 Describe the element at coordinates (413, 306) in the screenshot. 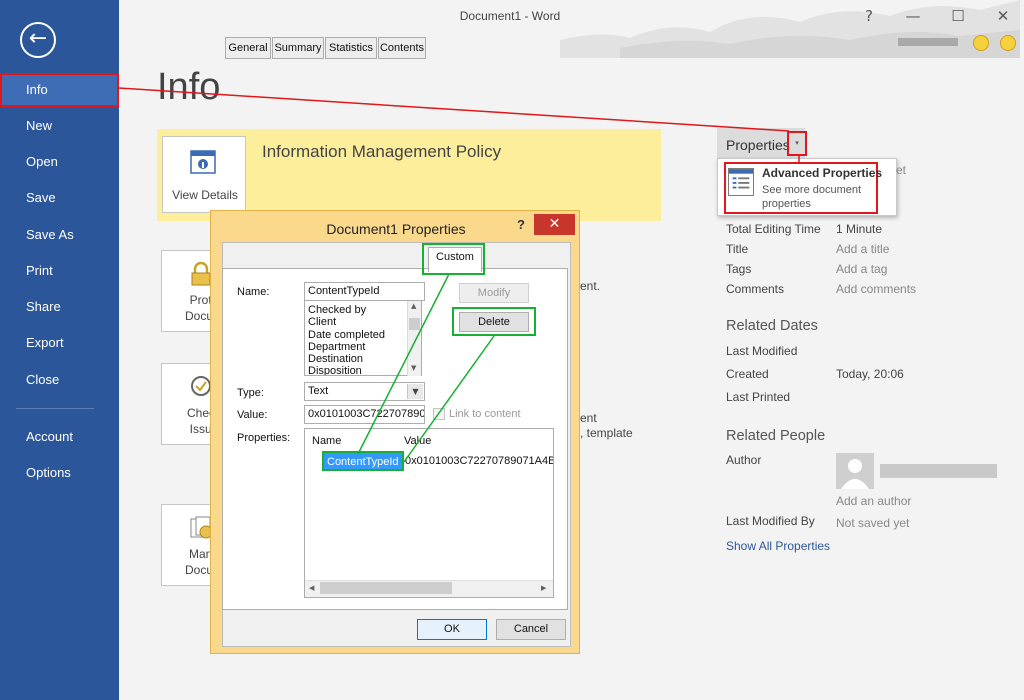

I see `scroll-up-icon: ▲` at that location.